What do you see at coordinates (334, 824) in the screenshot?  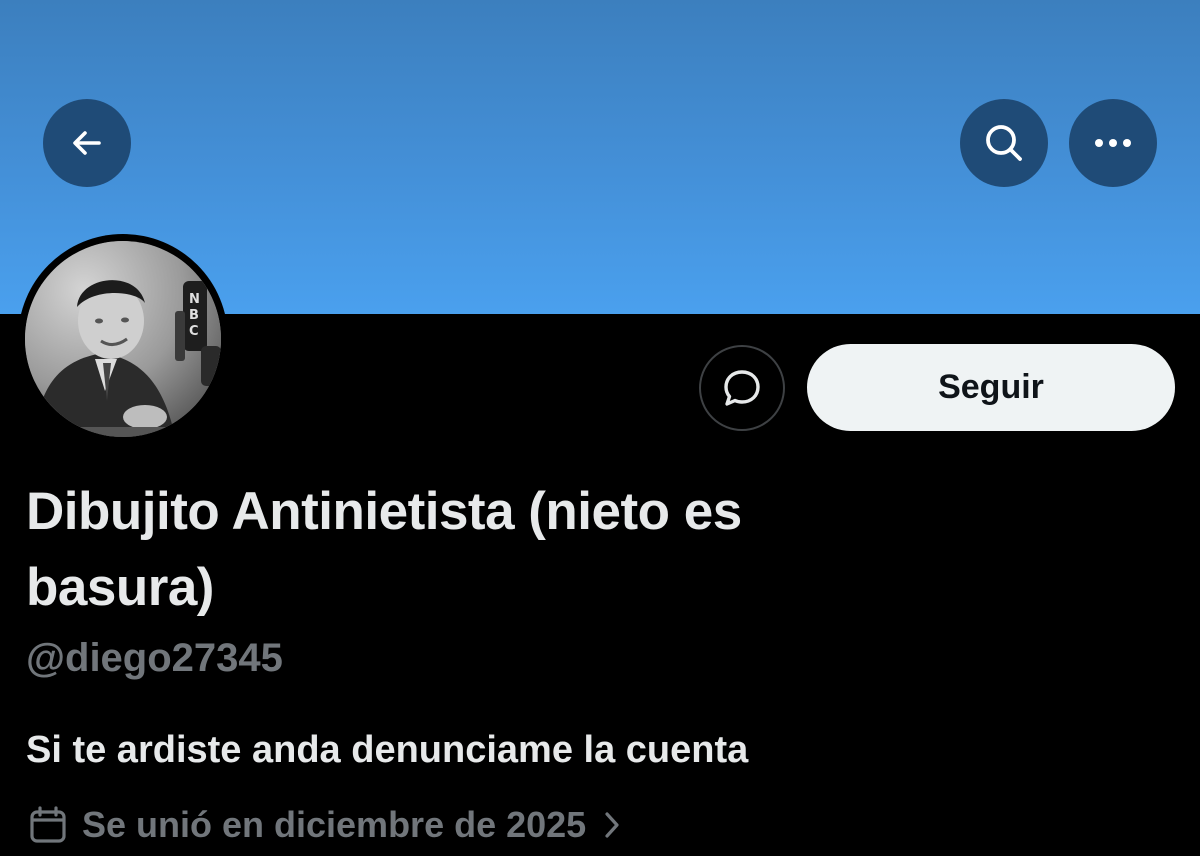 I see `joined-date-text: Se unió en diciembre de 2025` at bounding box center [334, 824].